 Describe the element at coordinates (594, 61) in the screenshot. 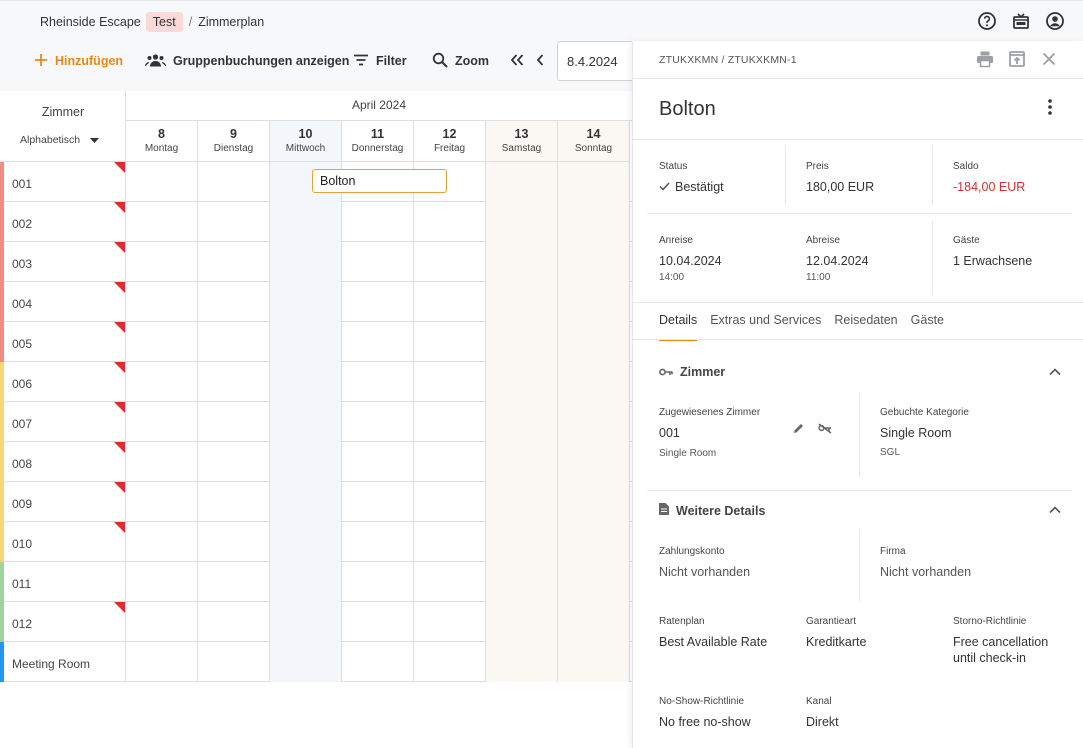

I see `date-input: 8.4.2024` at that location.